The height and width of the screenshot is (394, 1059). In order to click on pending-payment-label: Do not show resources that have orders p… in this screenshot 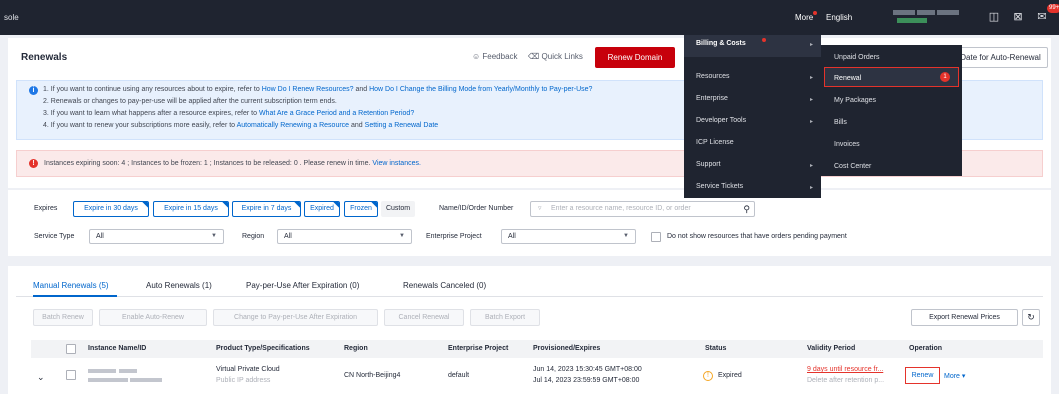, I will do `click(757, 236)`.